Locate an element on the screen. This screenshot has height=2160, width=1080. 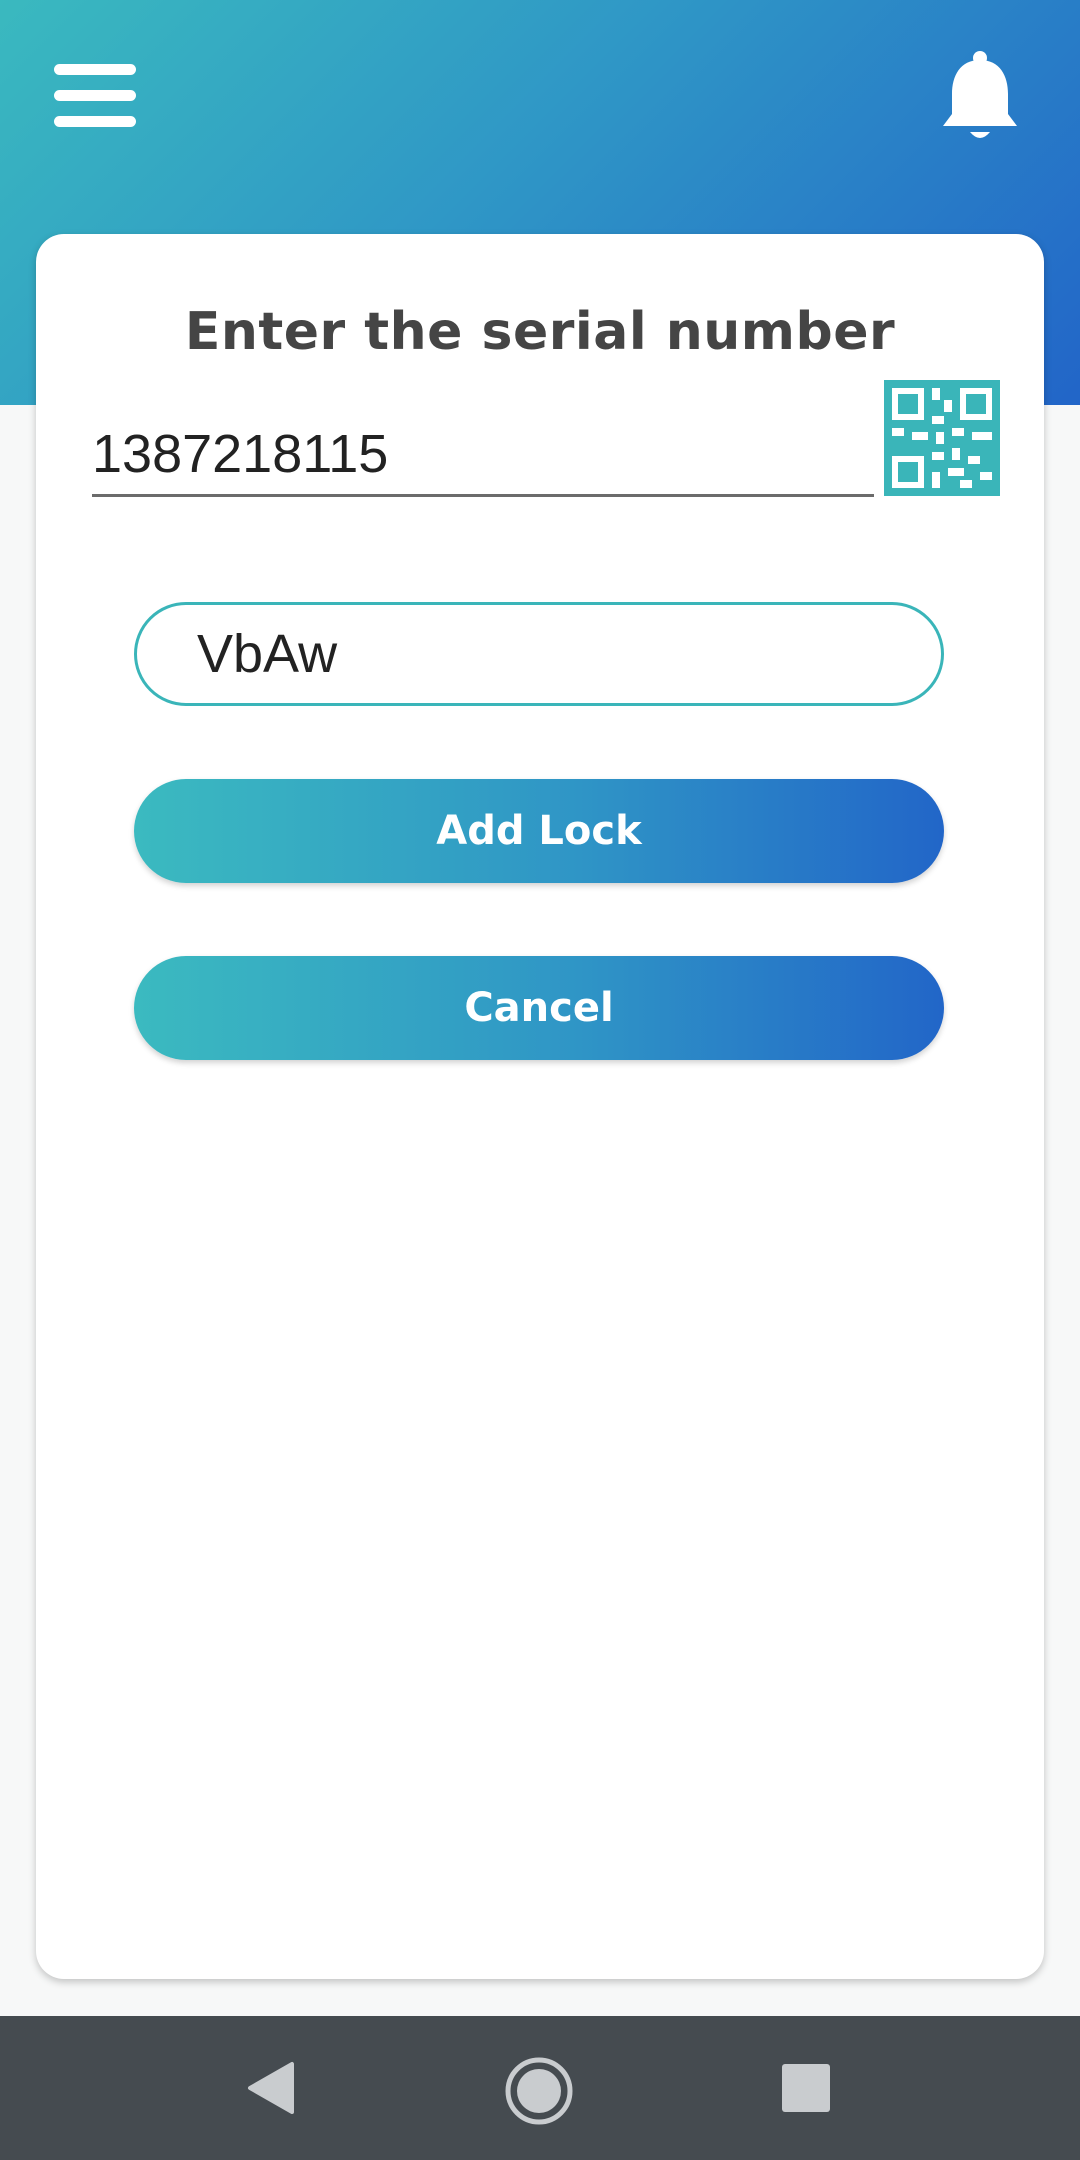
bell-icon is located at coordinates (980, 96).